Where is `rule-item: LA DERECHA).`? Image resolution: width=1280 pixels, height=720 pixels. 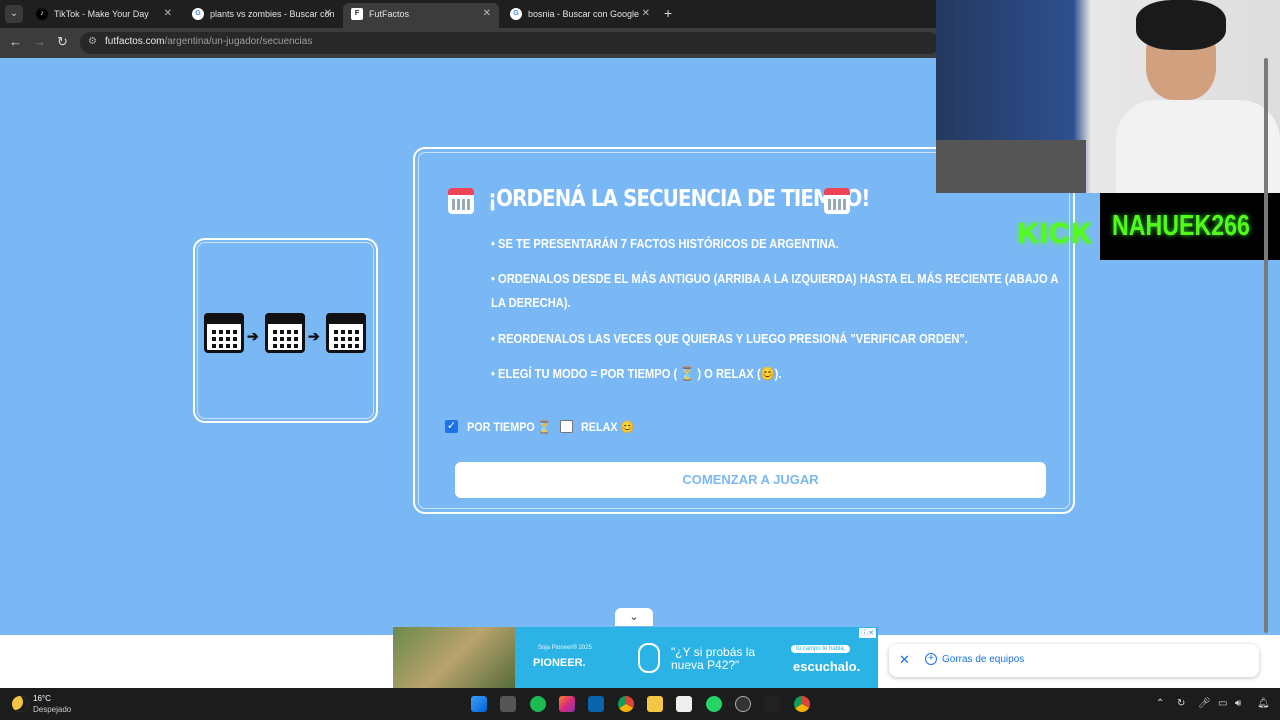
rule-item: LA DERECHA). is located at coordinates (531, 302).